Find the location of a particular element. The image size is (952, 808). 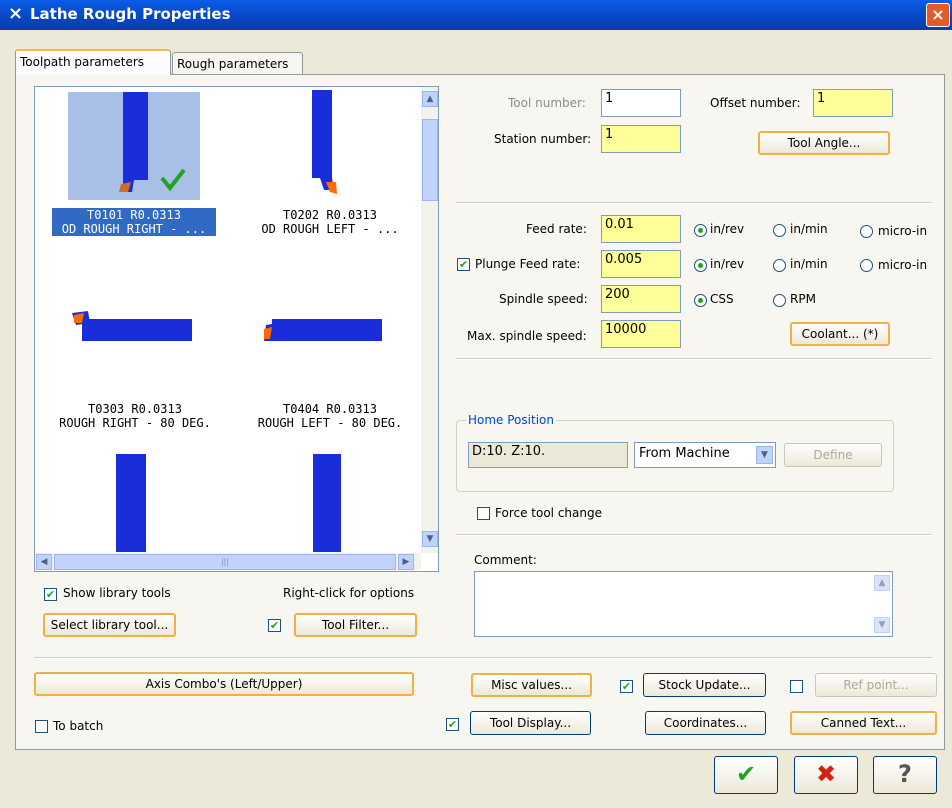

tool-label-t0404: T0404 R0.0313 ROUGH LEFT - 80 DEG. is located at coordinates (330, 416).